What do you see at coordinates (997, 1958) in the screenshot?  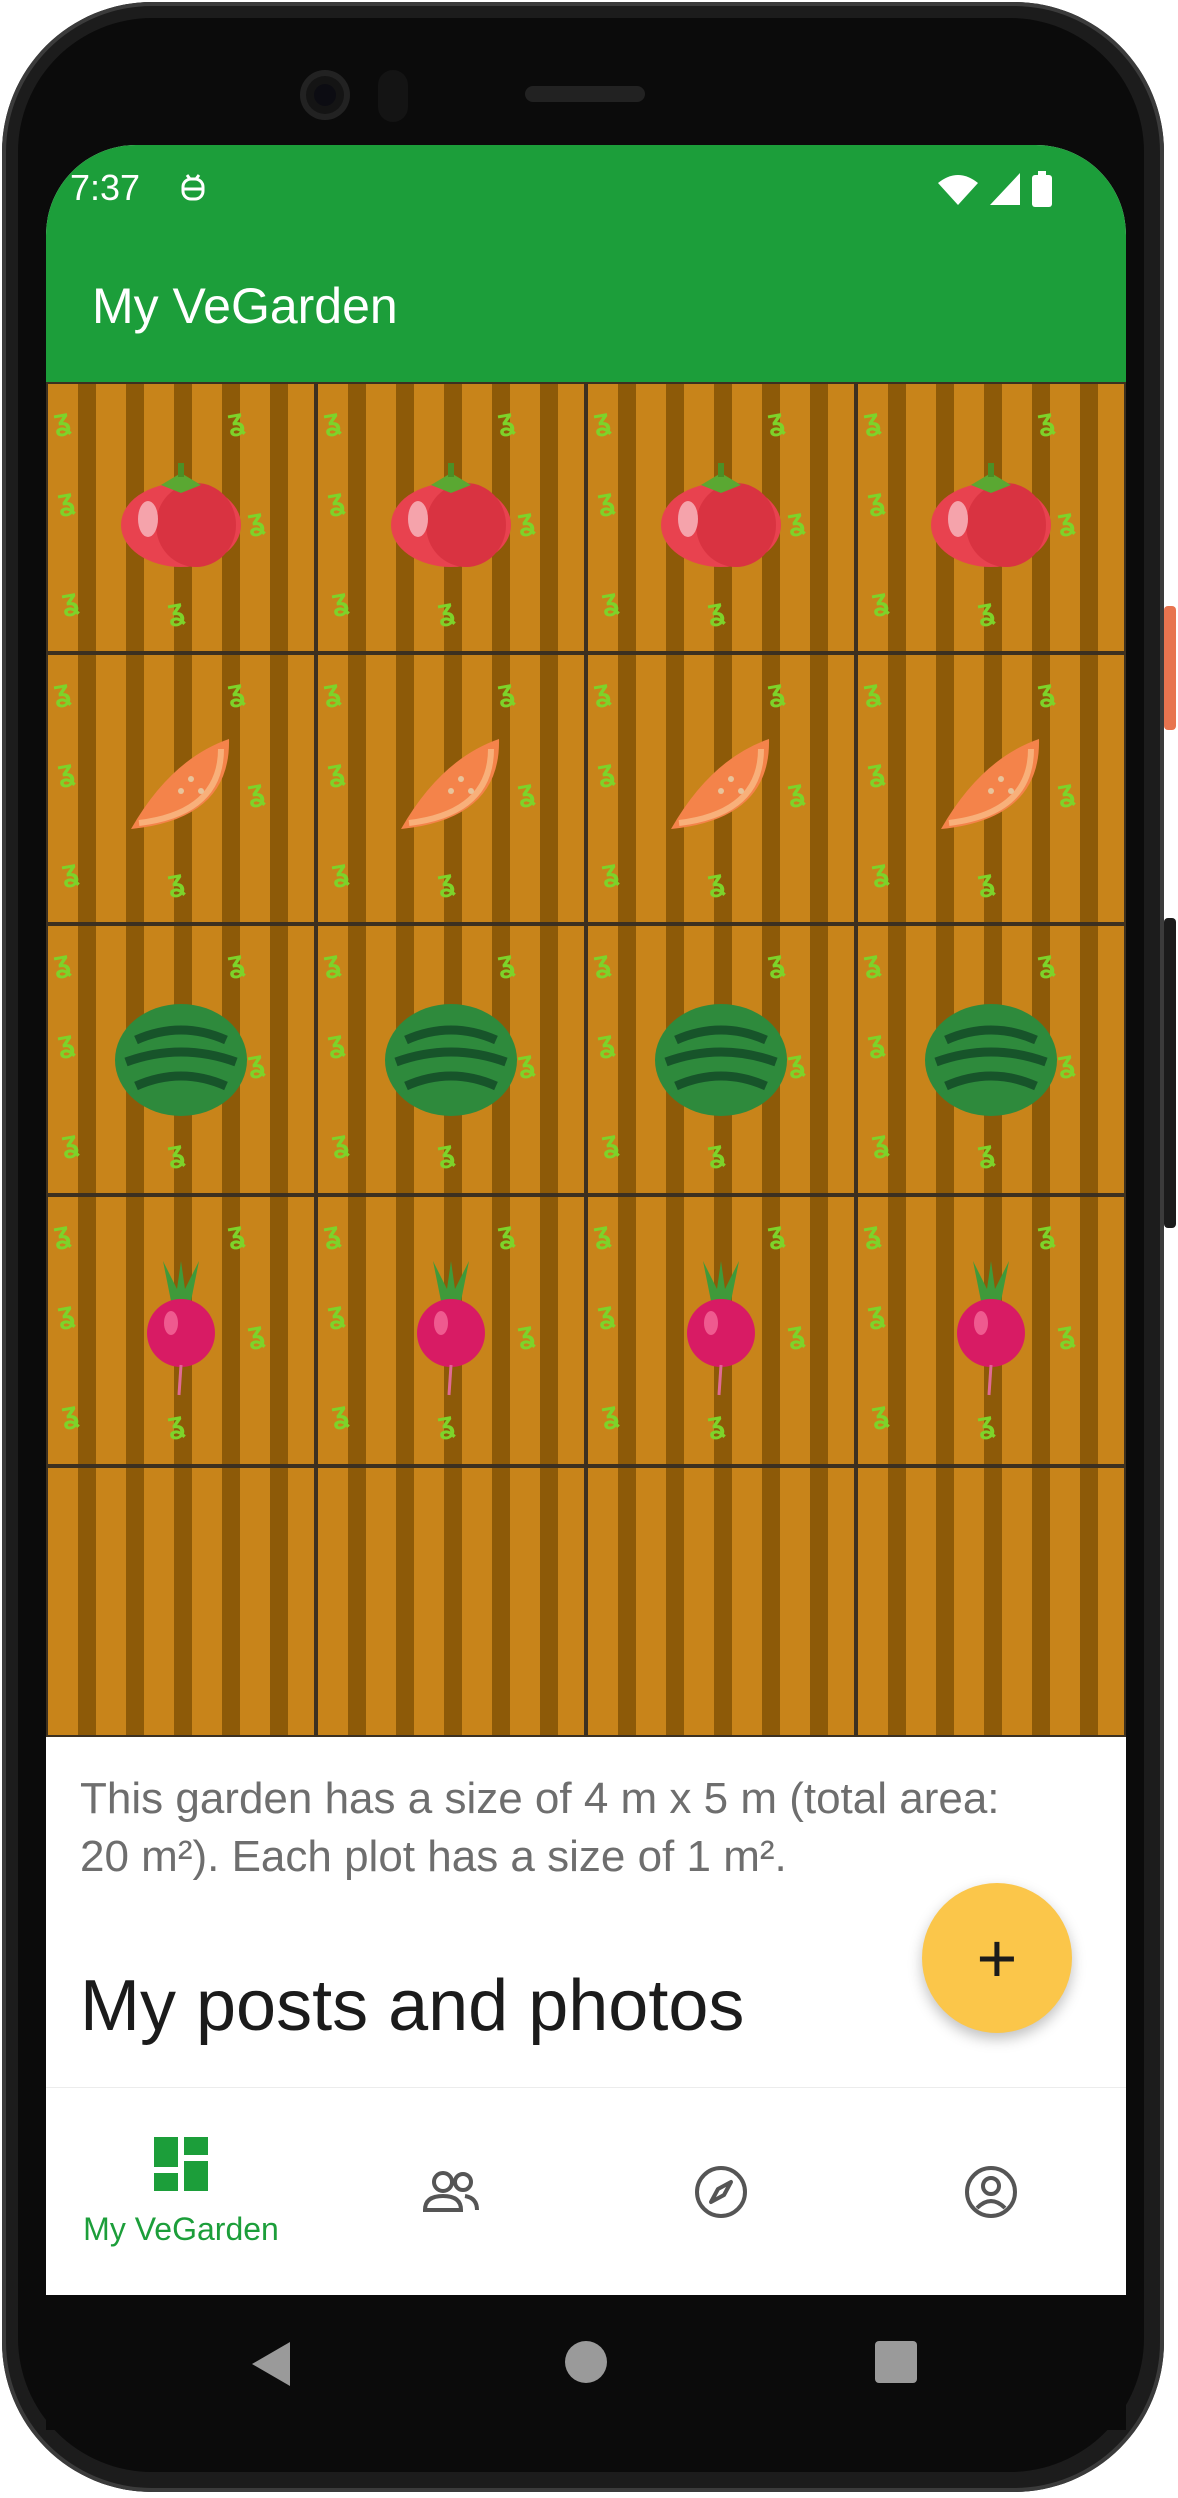 I see `add-fab-button: +` at bounding box center [997, 1958].